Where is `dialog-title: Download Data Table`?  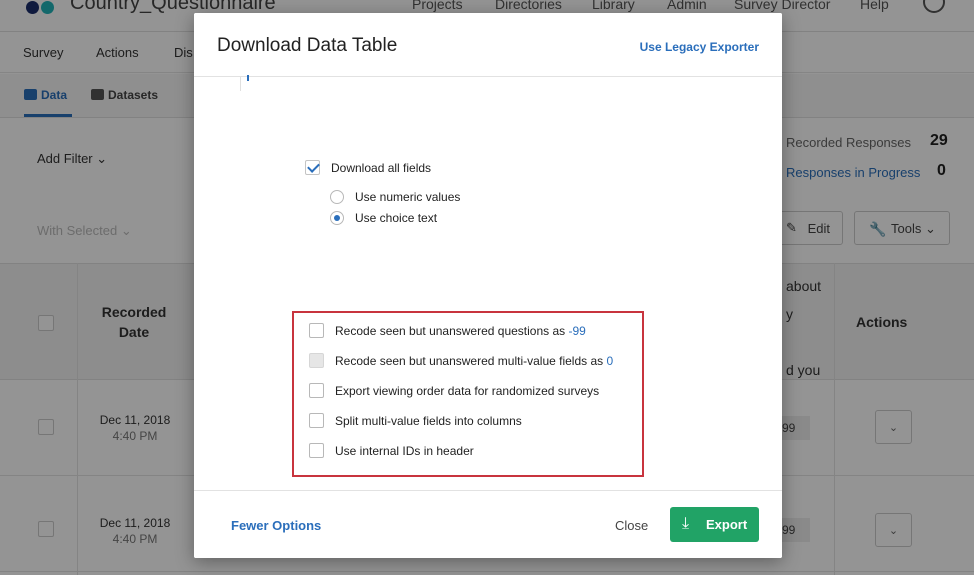 dialog-title: Download Data Table is located at coordinates (307, 45).